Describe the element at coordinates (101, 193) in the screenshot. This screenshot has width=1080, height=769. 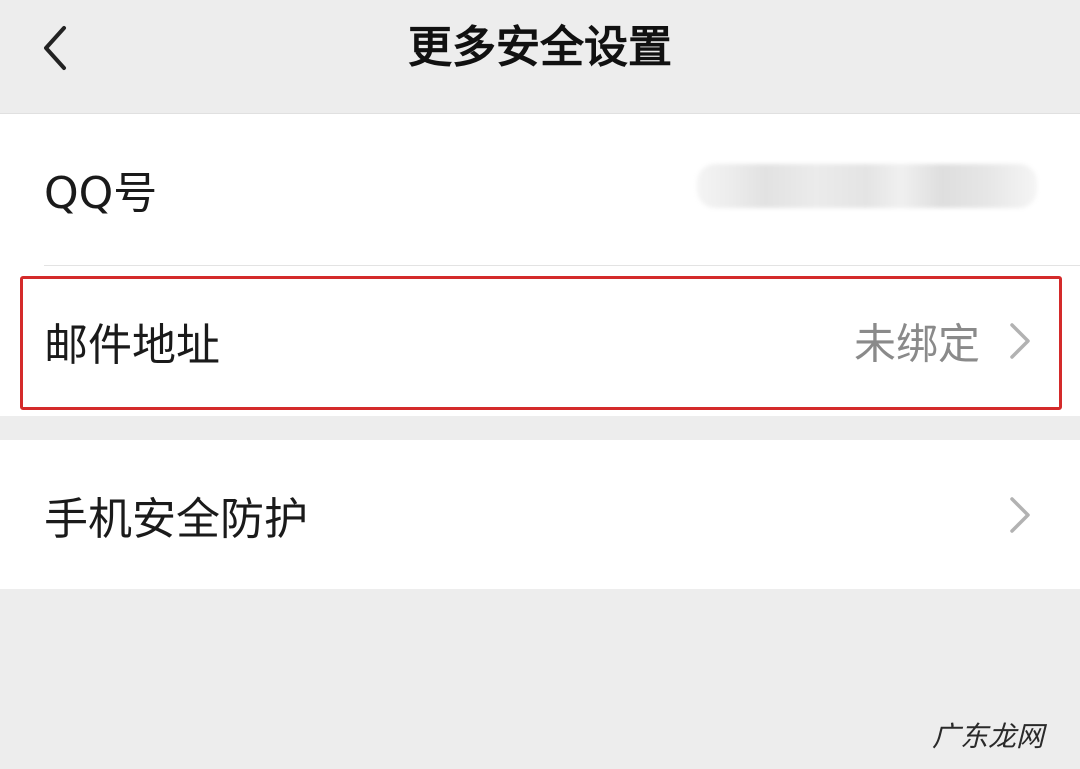
I see `row-label-qq: QQ号` at that location.